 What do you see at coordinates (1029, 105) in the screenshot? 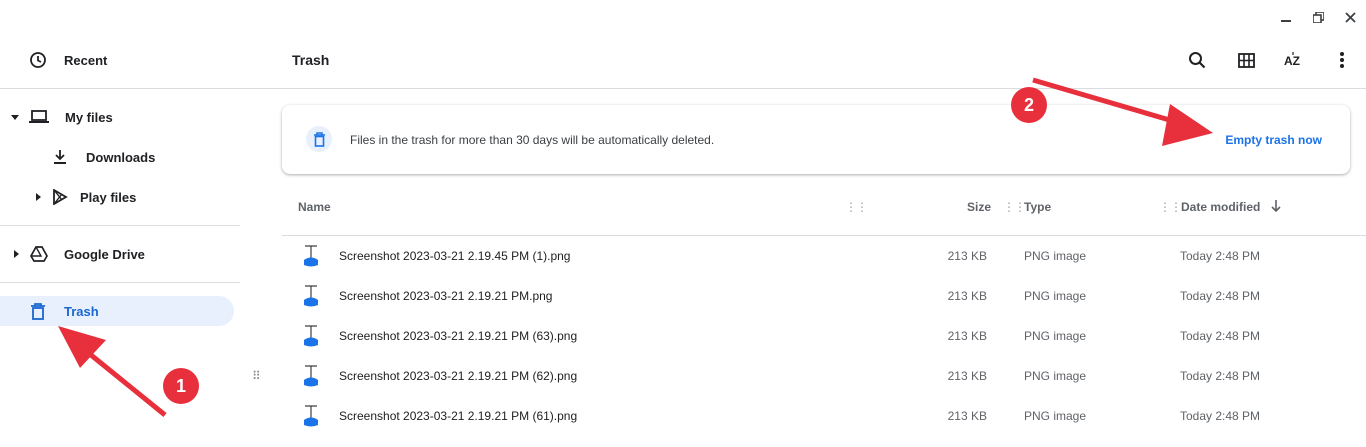
I see `annotation-badge-2: 2` at bounding box center [1029, 105].